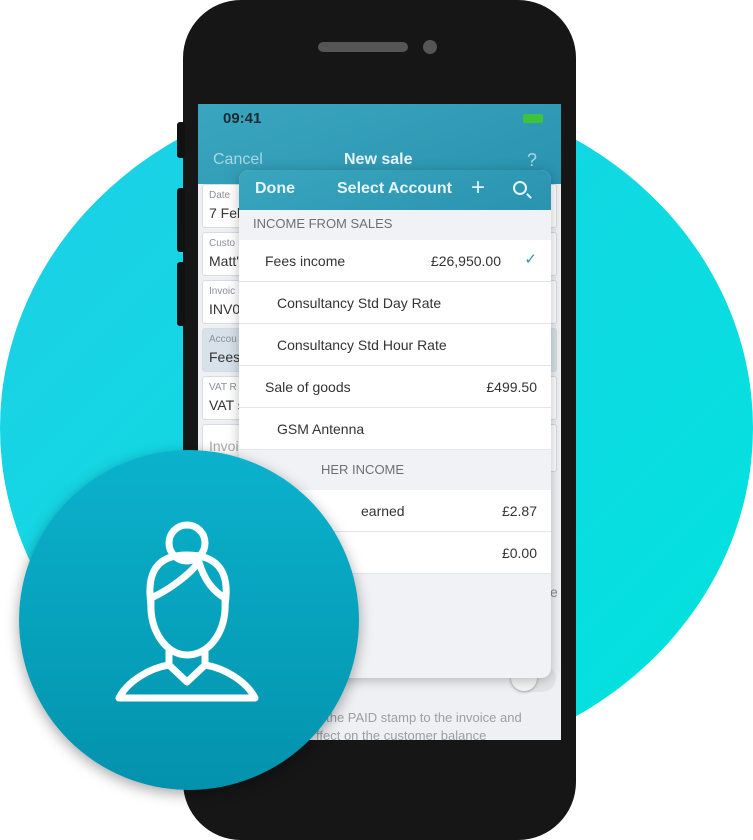  Describe the element at coordinates (533, 118) in the screenshot. I see `battery-charging-icon` at that location.